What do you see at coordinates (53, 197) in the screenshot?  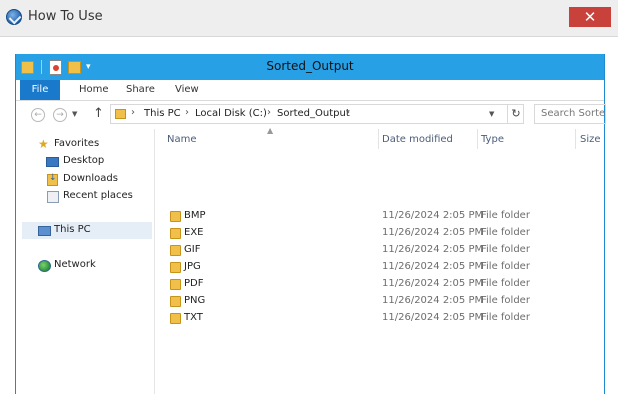 I see `recent-places-icon` at bounding box center [53, 197].